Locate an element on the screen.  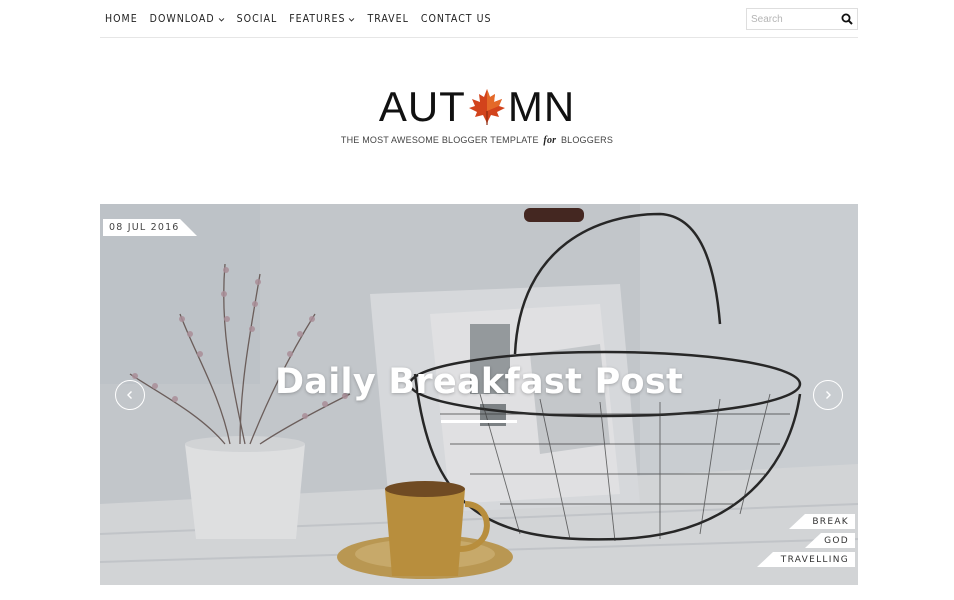
maple-leaf-icon is located at coordinates (486, 107).